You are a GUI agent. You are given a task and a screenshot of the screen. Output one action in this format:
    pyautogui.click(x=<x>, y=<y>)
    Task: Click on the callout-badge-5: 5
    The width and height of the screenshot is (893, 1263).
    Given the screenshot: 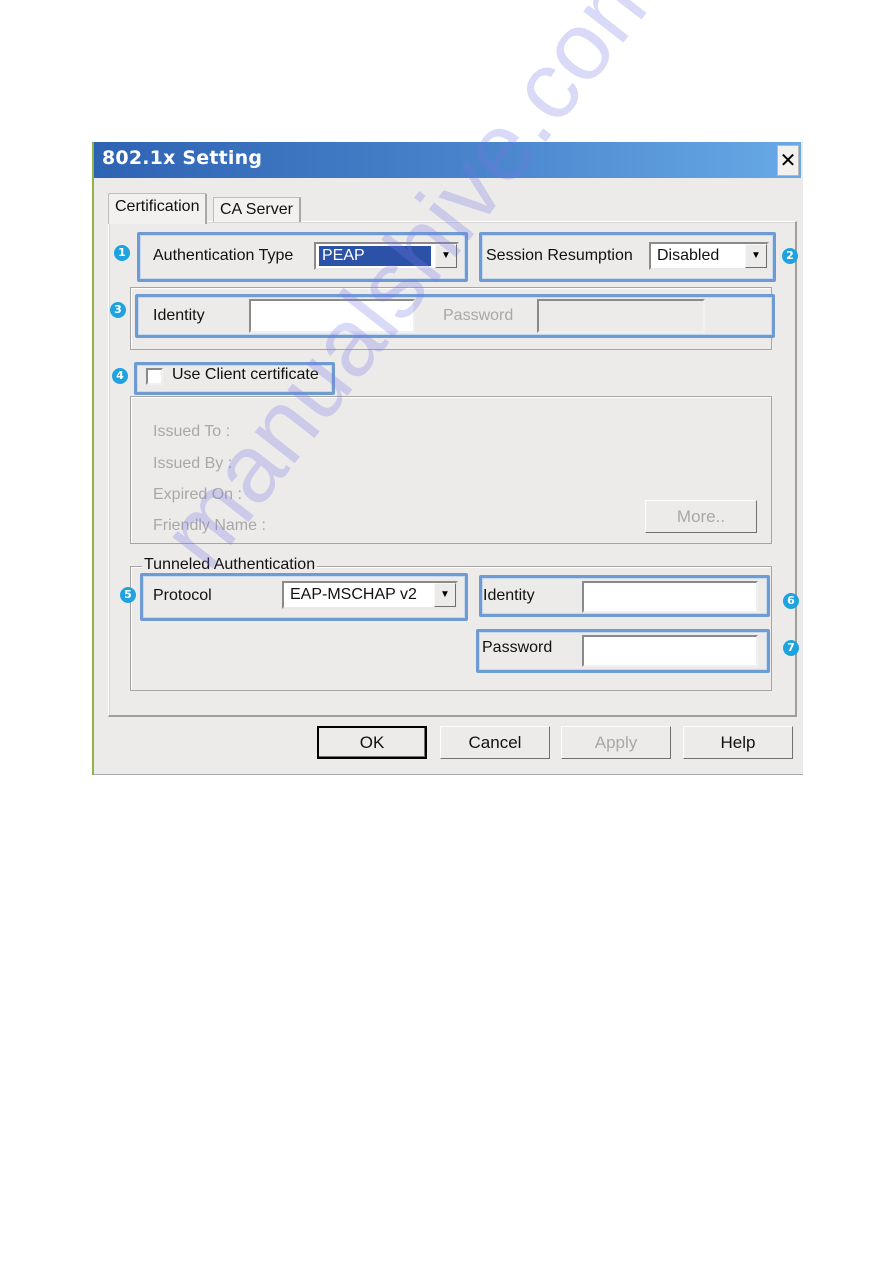 What is the action you would take?
    pyautogui.click(x=128, y=595)
    